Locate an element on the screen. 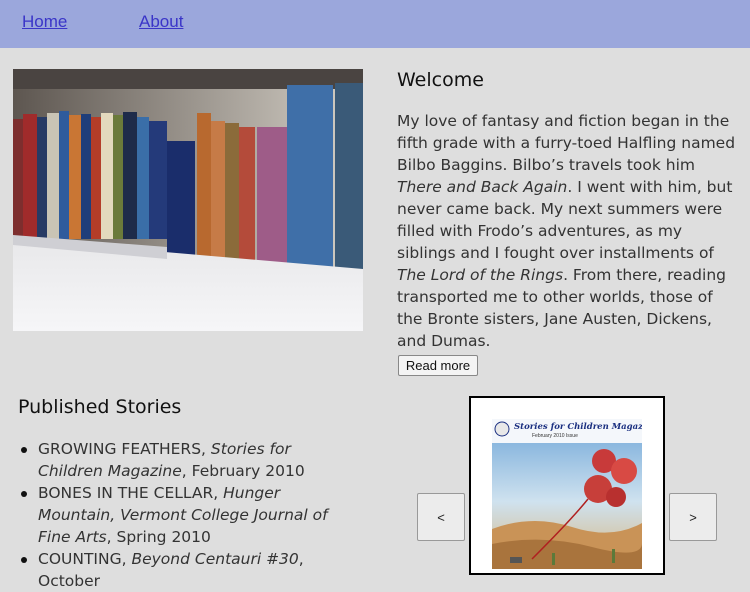 This screenshot has height=592, width=750. read-more-button: Read more is located at coordinates (438, 365).